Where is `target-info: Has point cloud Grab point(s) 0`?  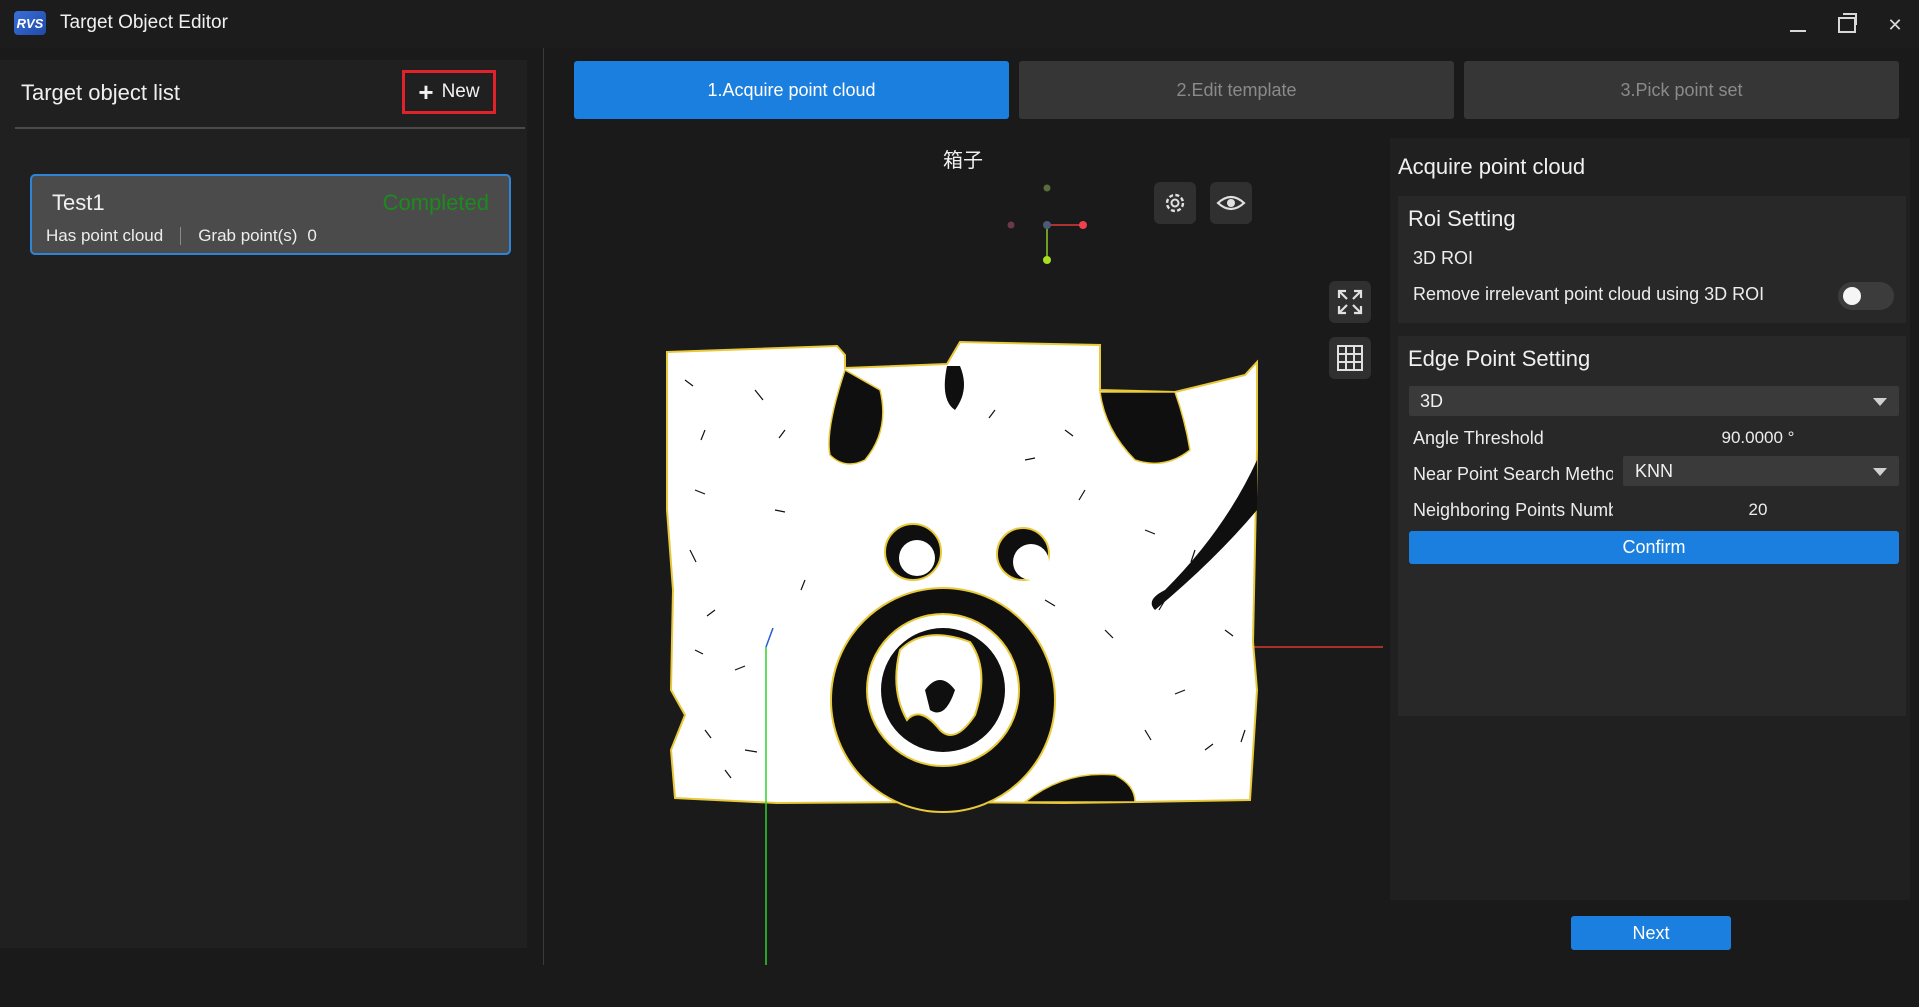 target-info: Has point cloud Grab point(s) 0 is located at coordinates (181, 236).